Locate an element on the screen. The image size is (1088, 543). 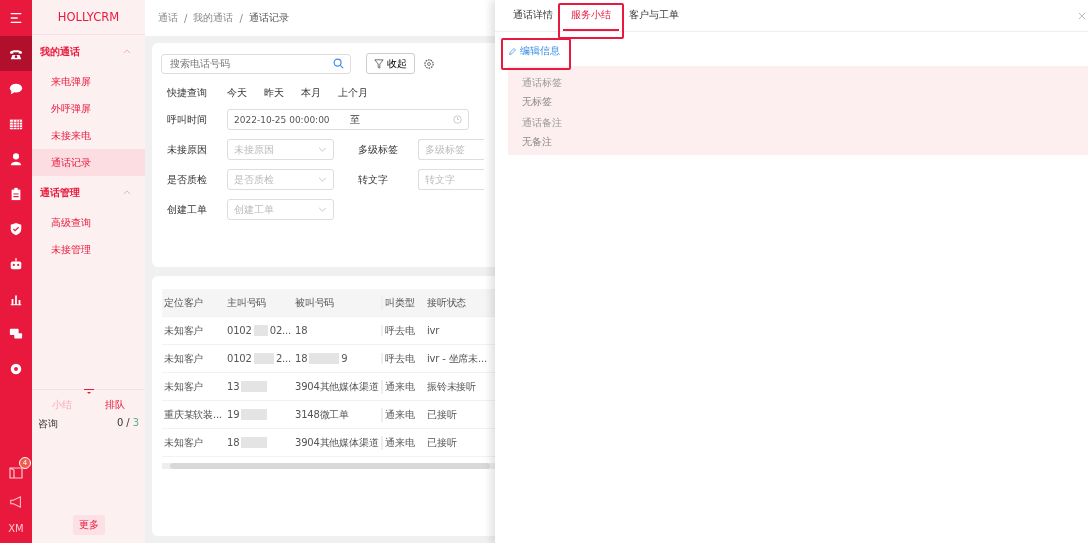
field-label: 通话备注 is located at coordinates (542, 123).